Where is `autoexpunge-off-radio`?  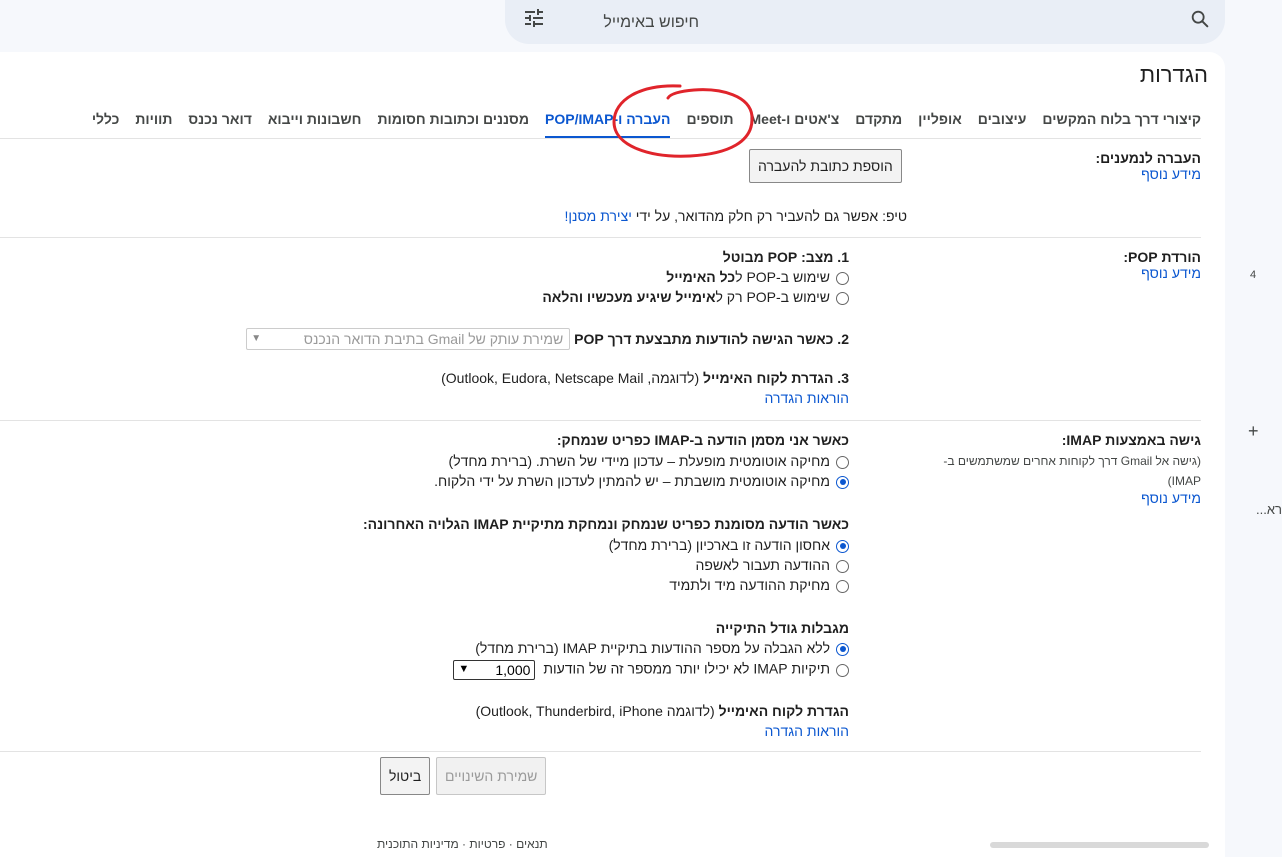 autoexpunge-off-radio is located at coordinates (842, 482).